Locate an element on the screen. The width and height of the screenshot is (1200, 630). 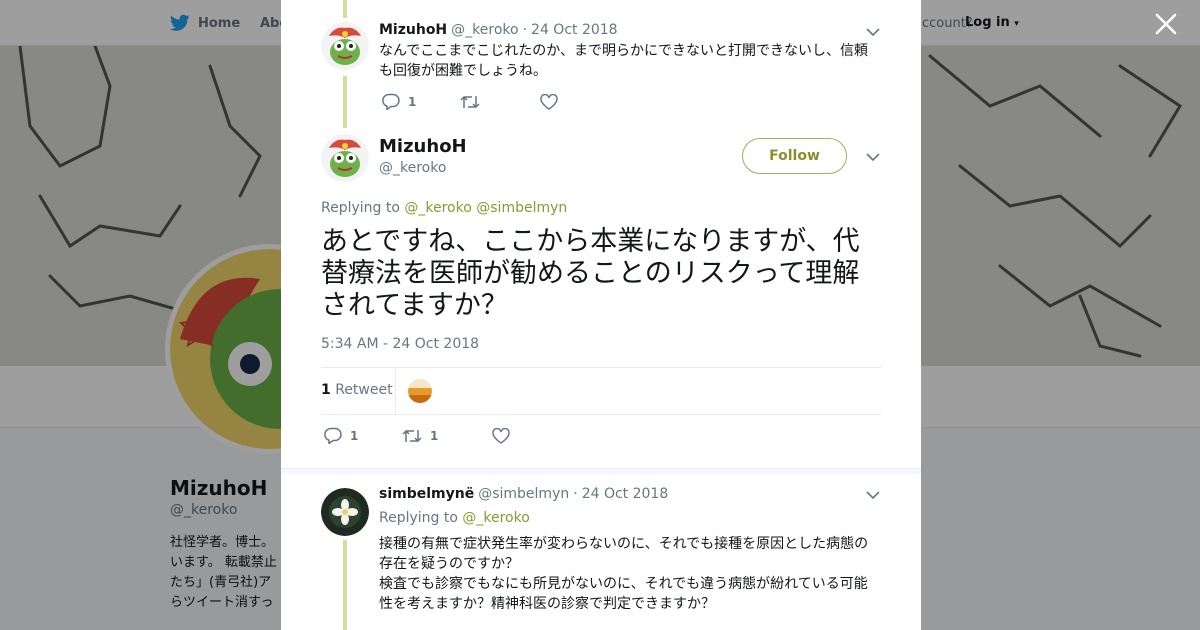
retweet-button is located at coordinates (500, 102).